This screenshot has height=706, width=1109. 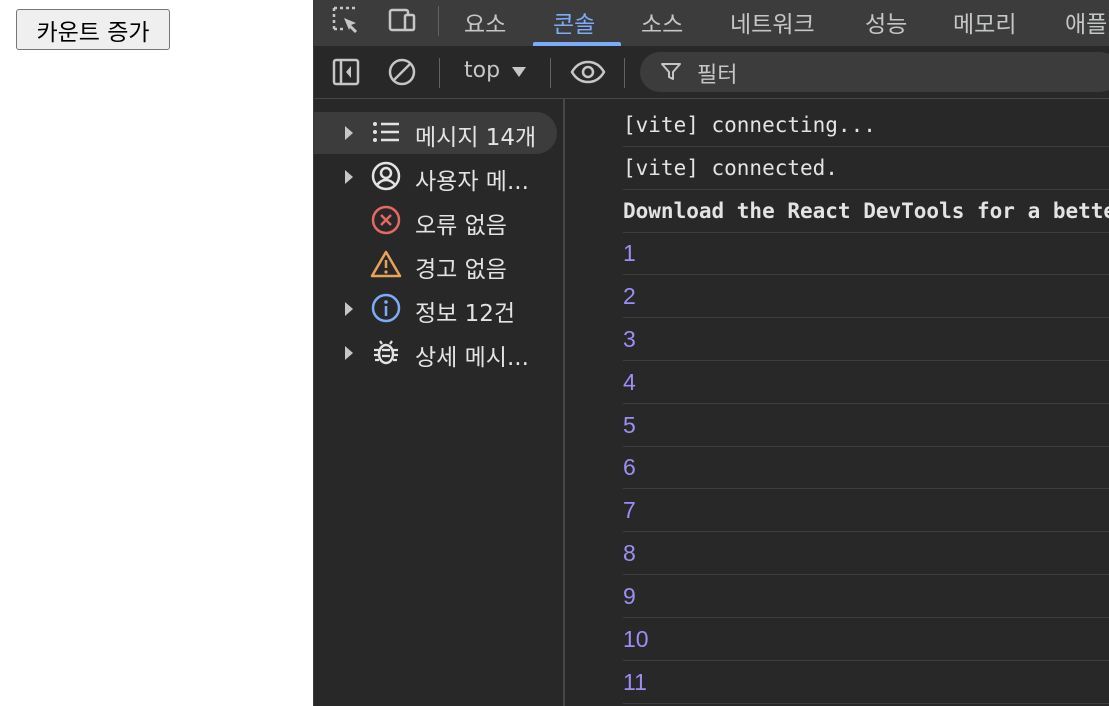 What do you see at coordinates (485, 21) in the screenshot?
I see `tab-elements: 요소` at bounding box center [485, 21].